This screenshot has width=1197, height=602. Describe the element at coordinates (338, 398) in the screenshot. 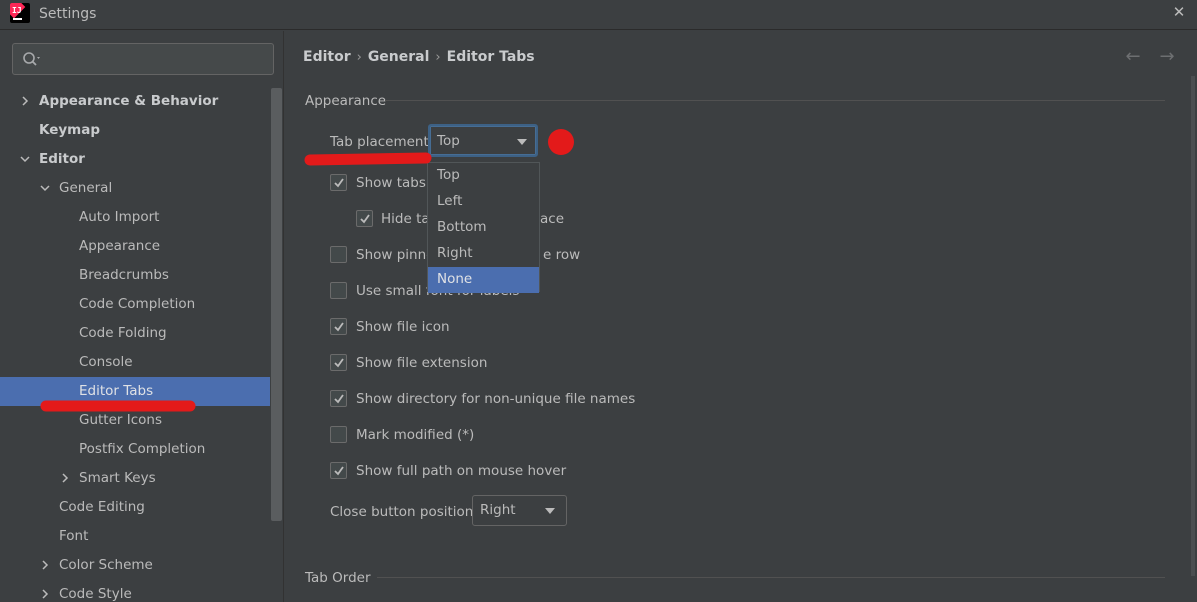

I see `show-directory-checkbox` at that location.